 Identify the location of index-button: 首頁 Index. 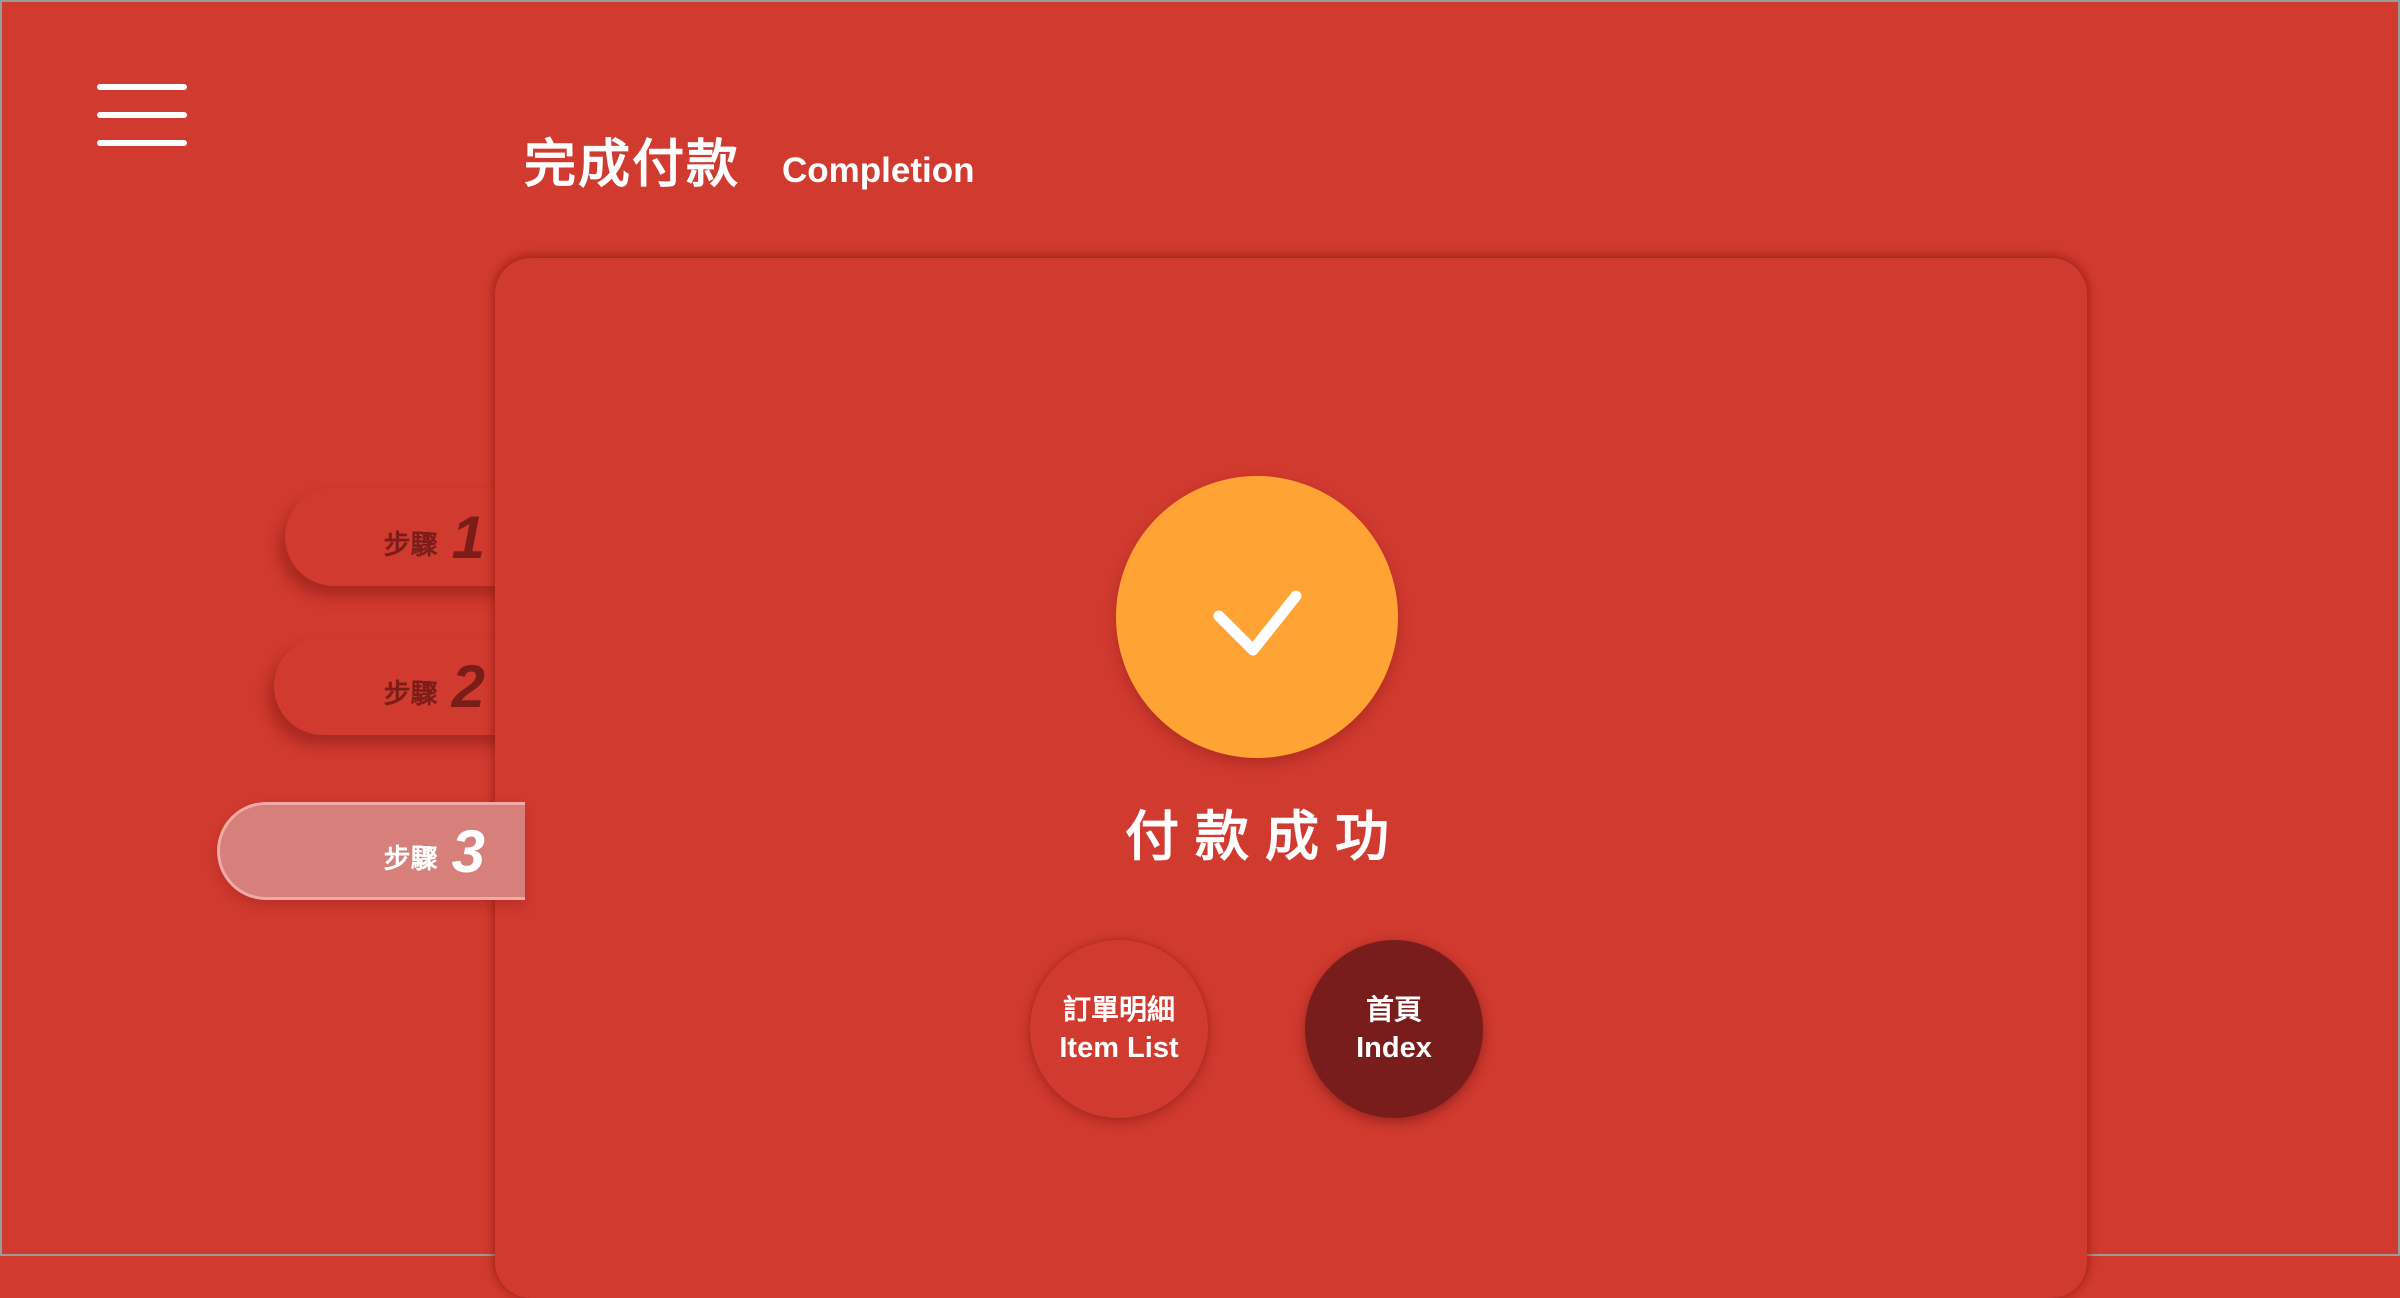
(1394, 1029).